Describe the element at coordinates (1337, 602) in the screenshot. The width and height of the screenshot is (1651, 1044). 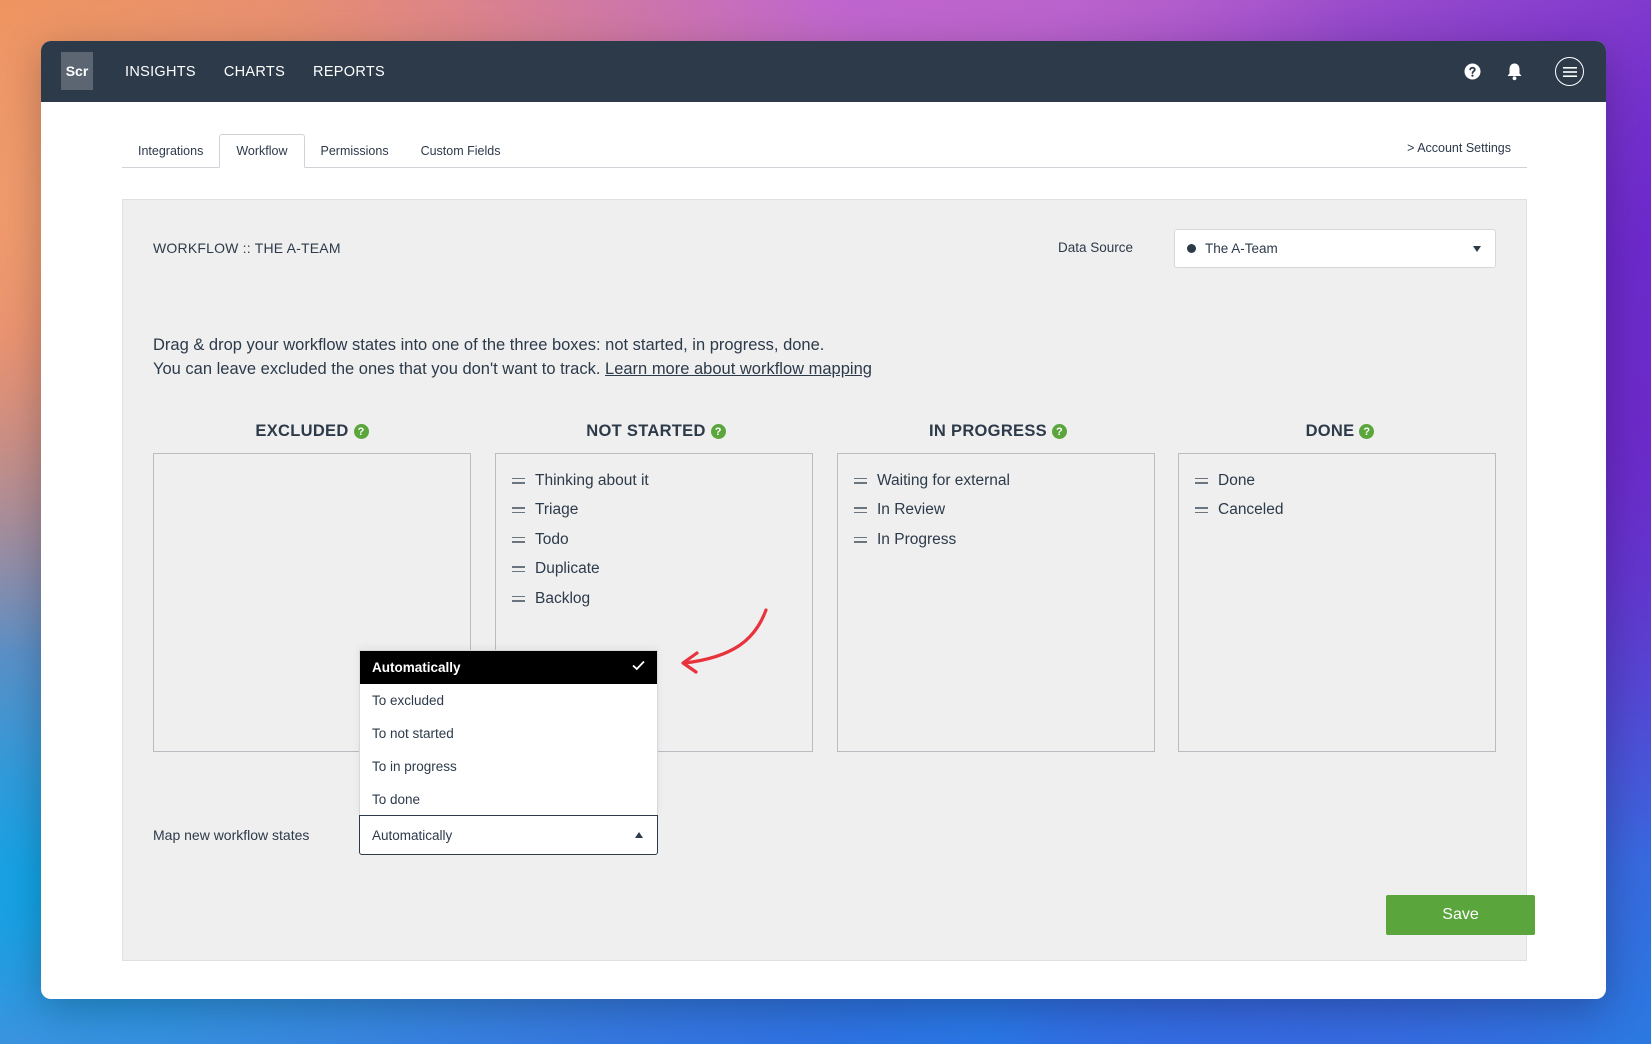
I see `dropzone-done: Done Canceled` at that location.